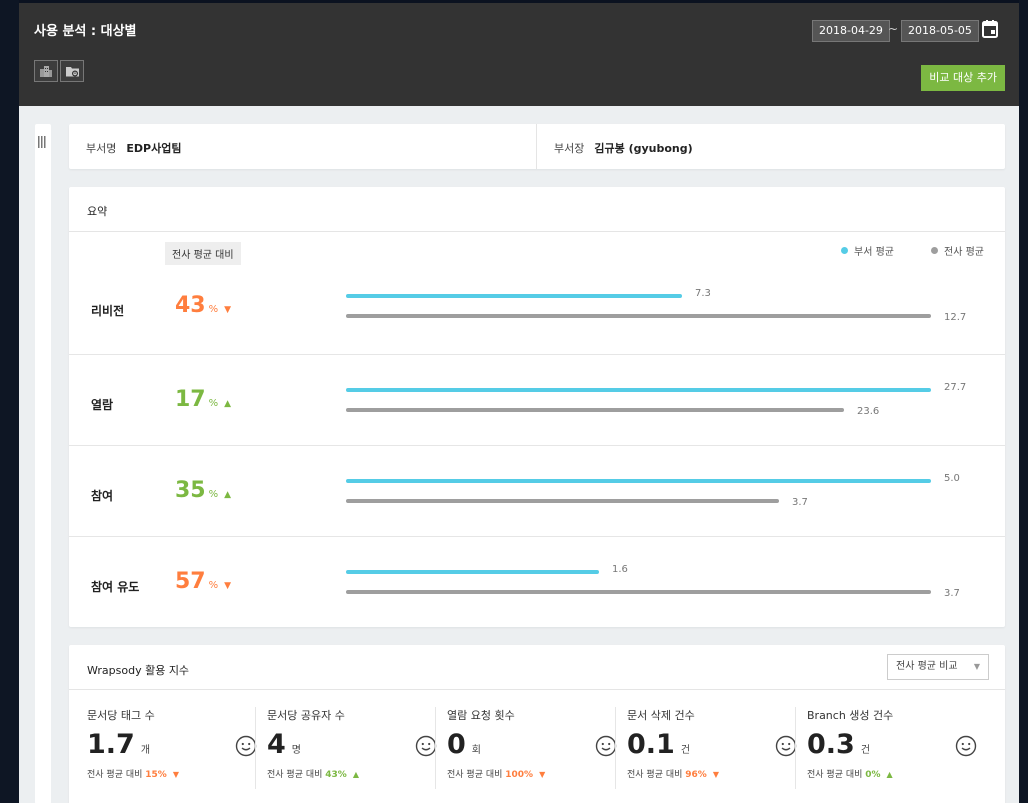  I want to click on stat-card: 문서 삭제 건수 0.1 건 전사 평균 대비 96% ▼, so click(717, 754).